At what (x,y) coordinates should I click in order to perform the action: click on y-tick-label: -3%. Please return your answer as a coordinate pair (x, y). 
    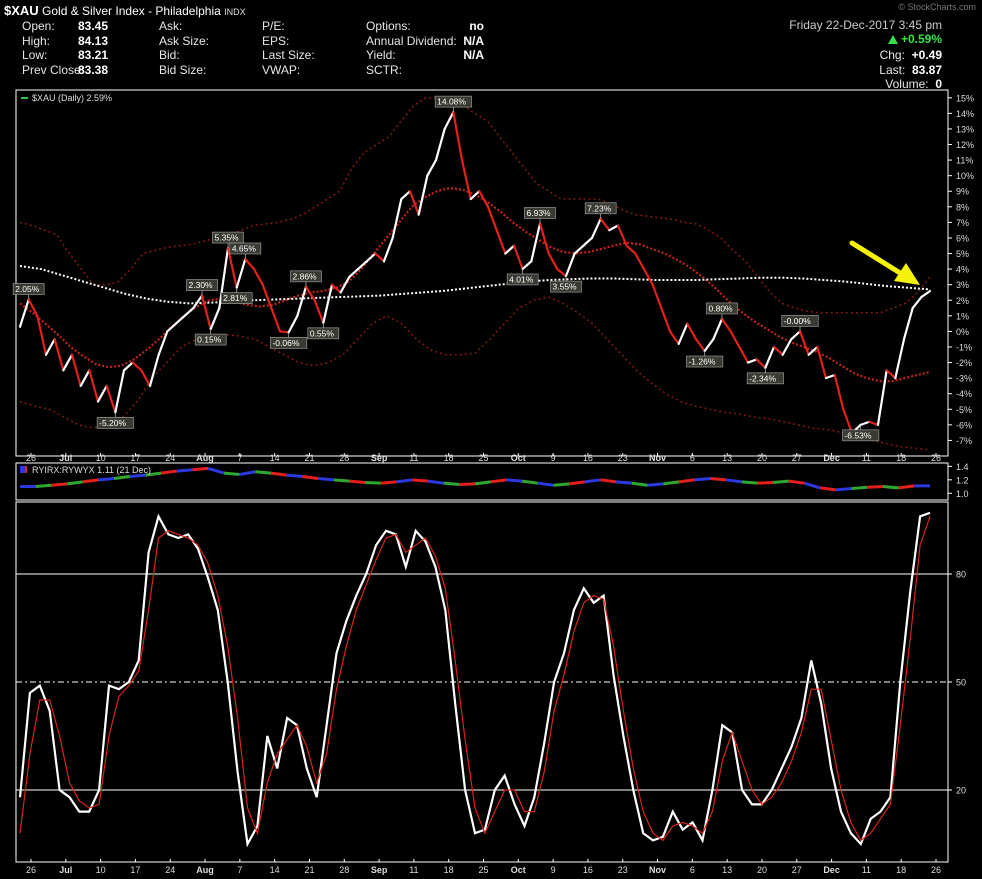
    Looking at the image, I should click on (964, 379).